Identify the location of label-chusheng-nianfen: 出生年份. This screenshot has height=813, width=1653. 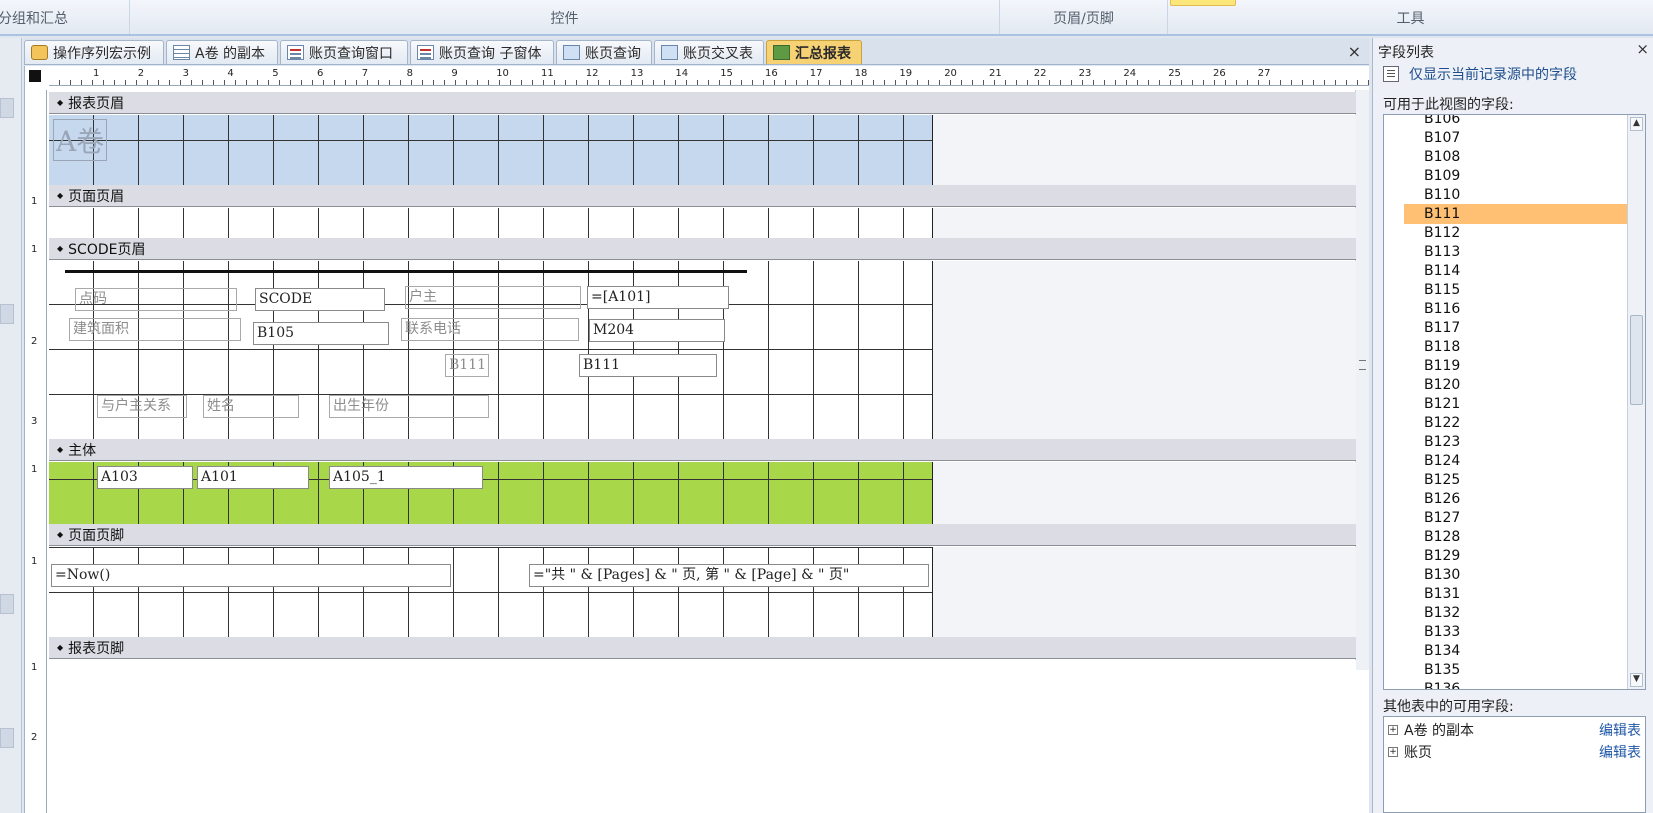
(409, 406).